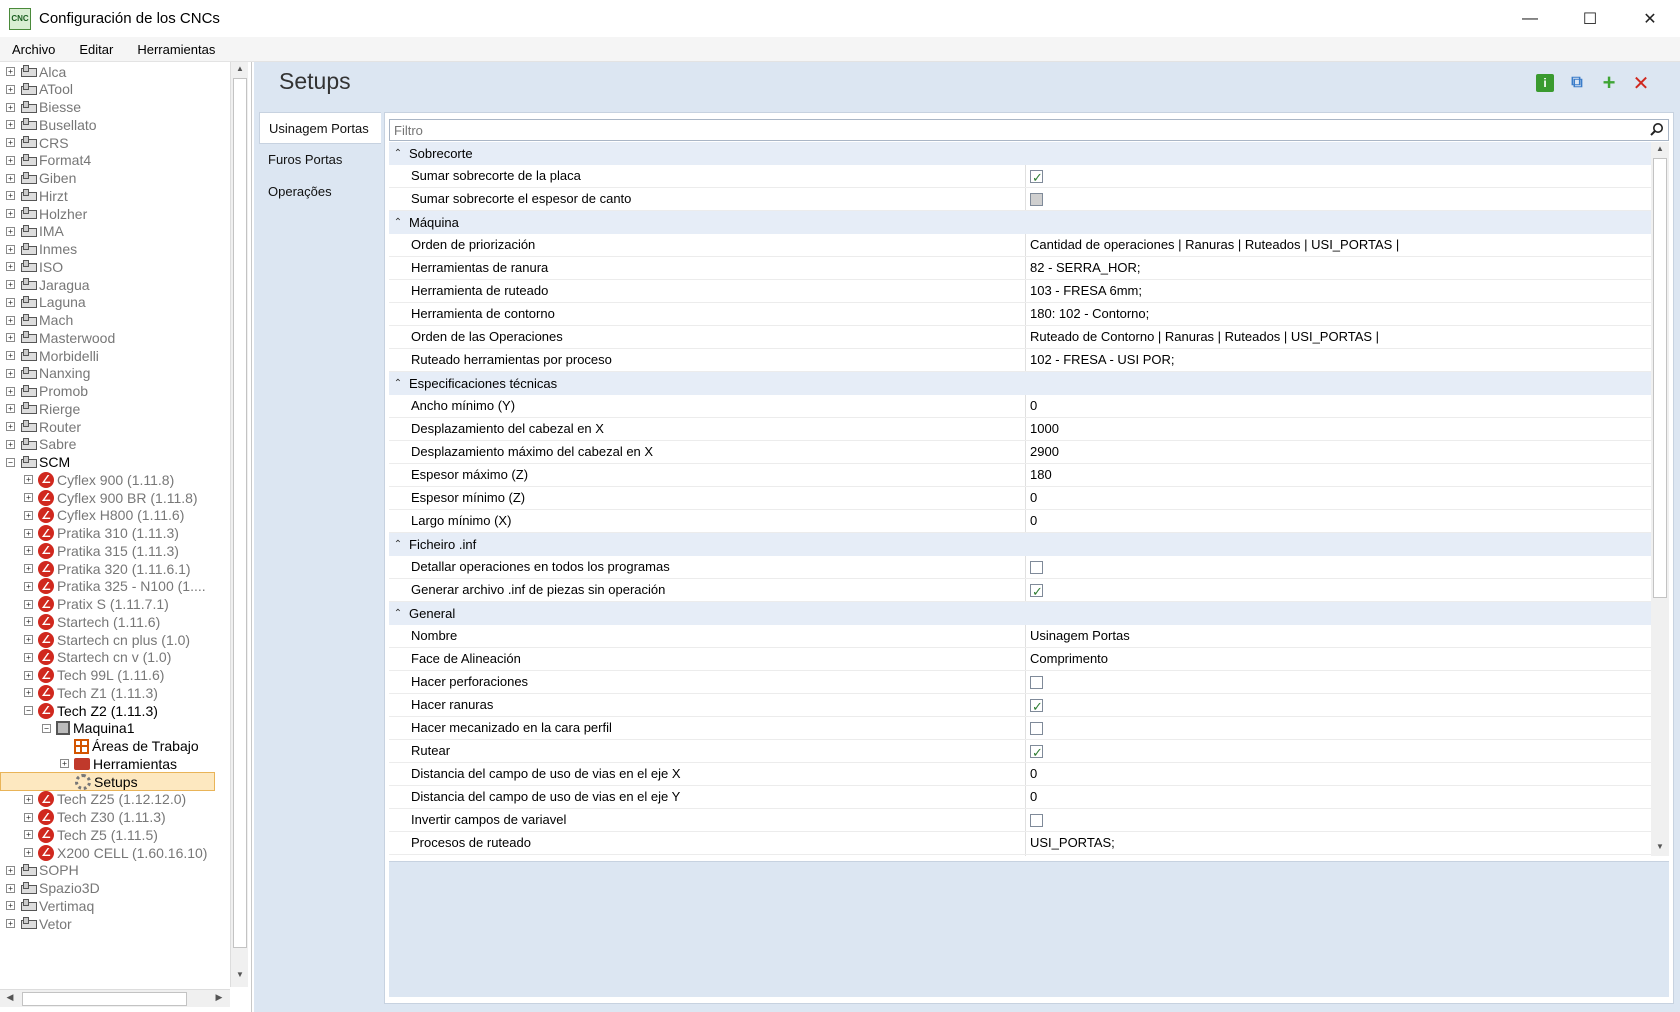 This screenshot has height=1012, width=1680. I want to click on property-row: Espesor máximo (Z) 180, so click(1020, 475).